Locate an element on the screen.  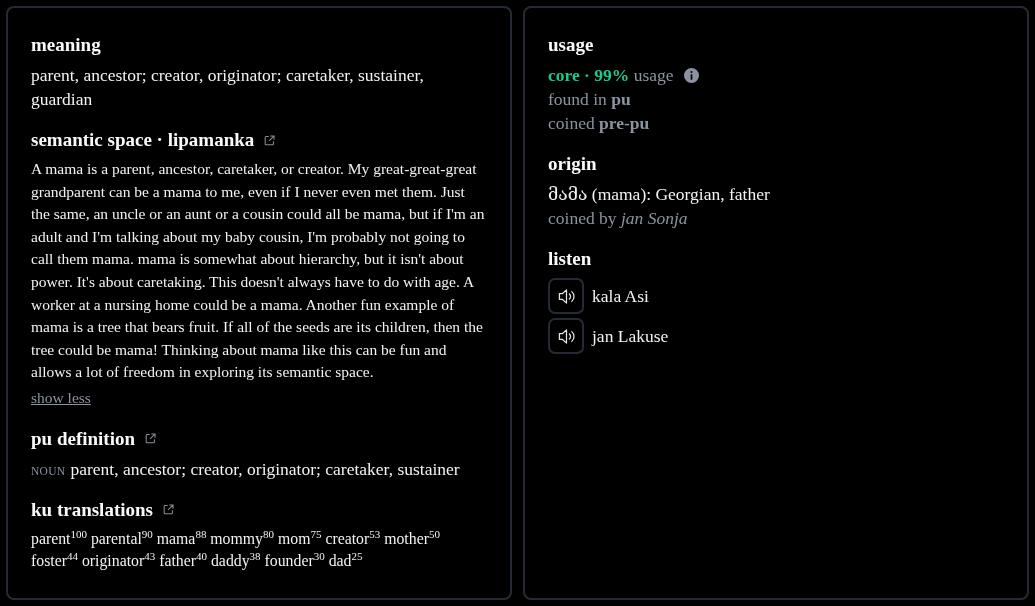
translation-term: mom$^{75}$ is located at coordinates (299, 538).